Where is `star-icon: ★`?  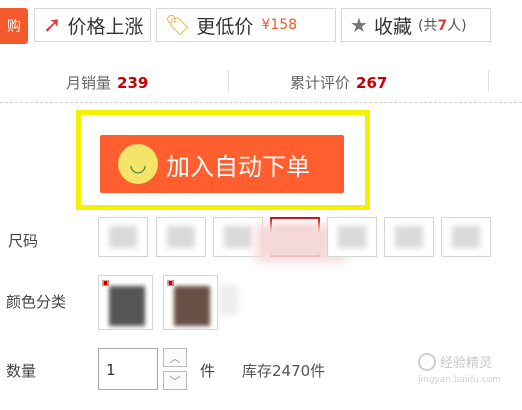 star-icon: ★ is located at coordinates (359, 25).